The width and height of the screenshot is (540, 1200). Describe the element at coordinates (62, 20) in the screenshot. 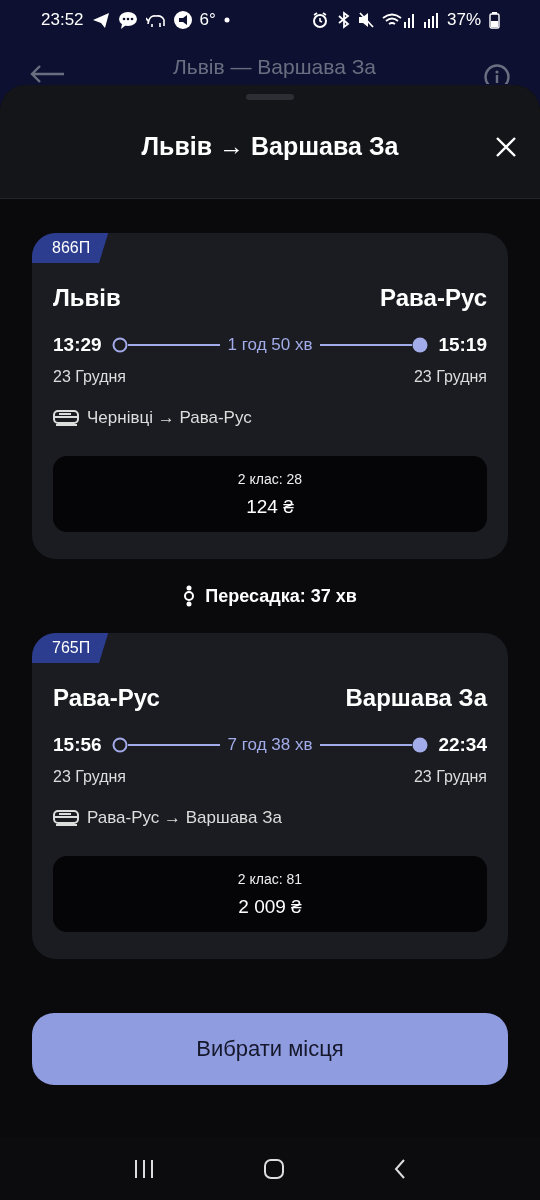

I see `clock-time: 23:52` at that location.